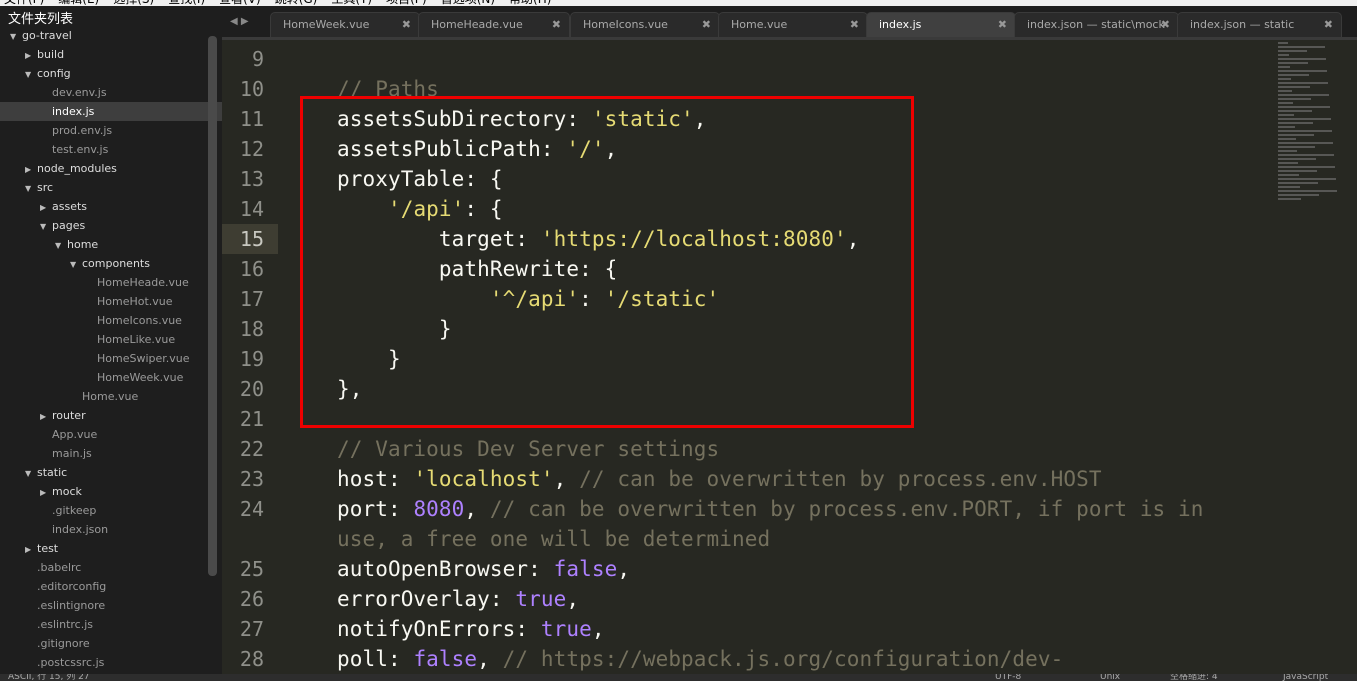  What do you see at coordinates (111, 643) in the screenshot?
I see `tree-item: .gitignore` at bounding box center [111, 643].